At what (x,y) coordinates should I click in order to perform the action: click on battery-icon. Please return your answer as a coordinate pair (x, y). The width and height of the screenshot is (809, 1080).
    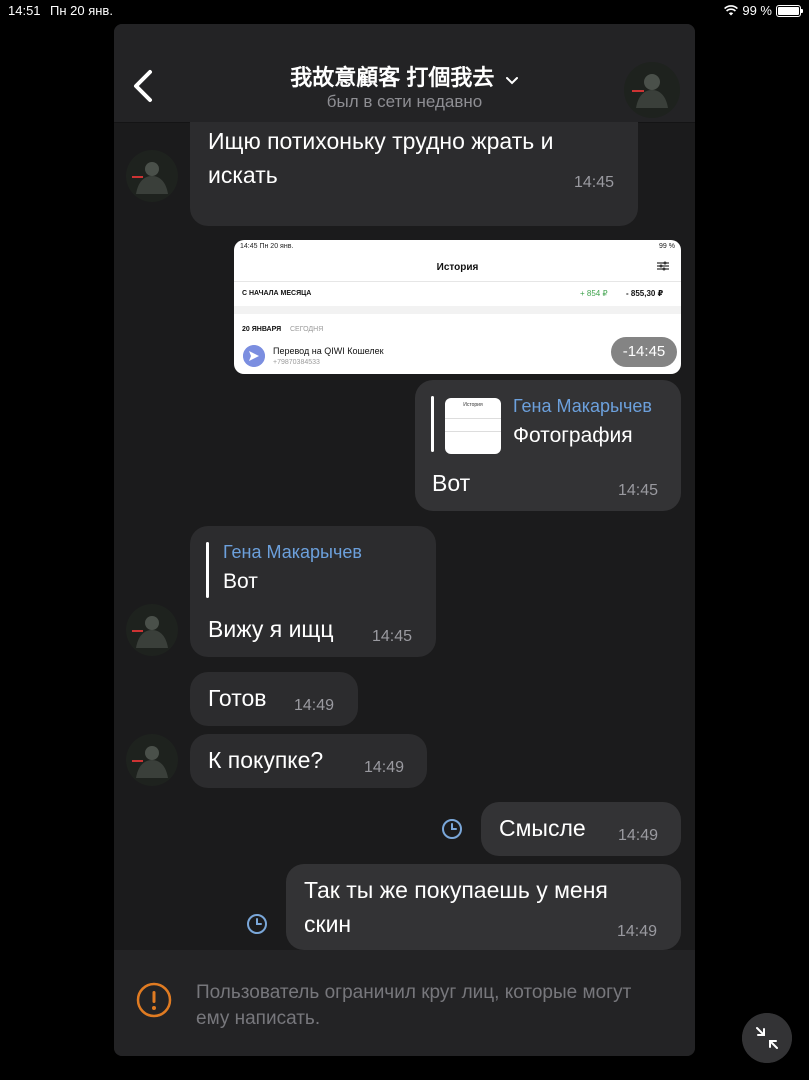
    Looking at the image, I should click on (789, 10).